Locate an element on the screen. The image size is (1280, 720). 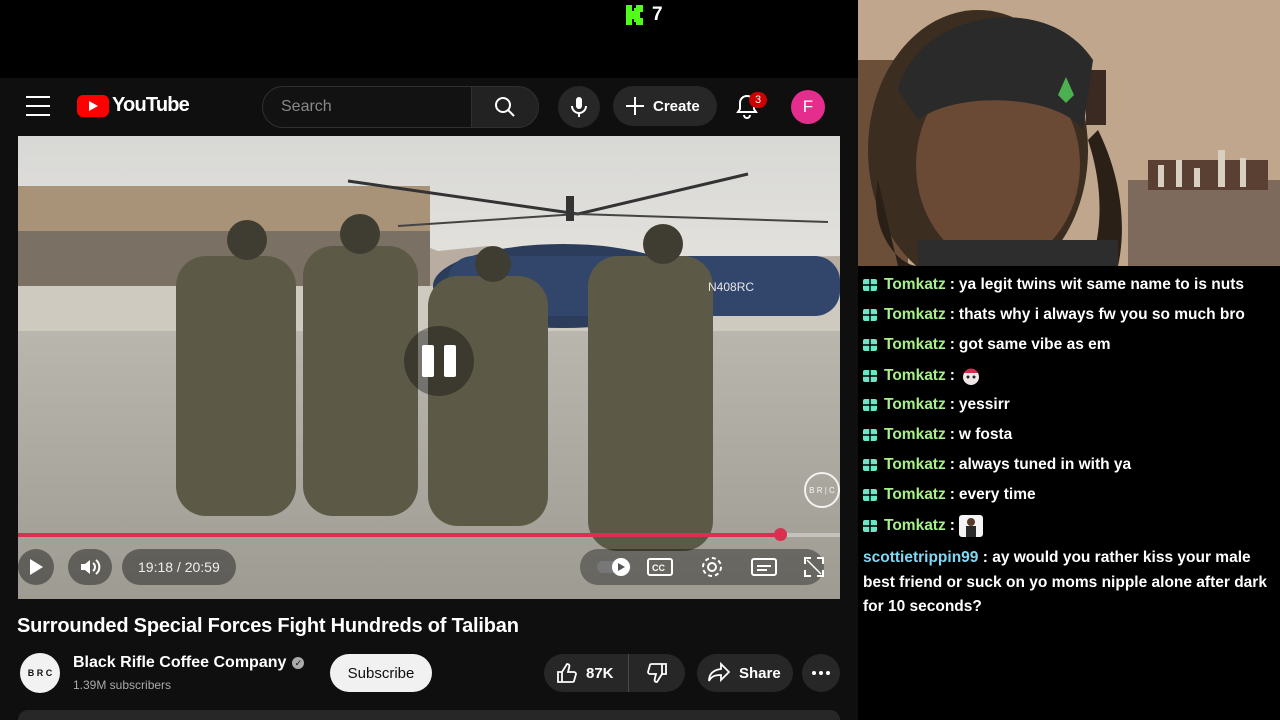
channel-avatar: B R C is located at coordinates (40, 673).